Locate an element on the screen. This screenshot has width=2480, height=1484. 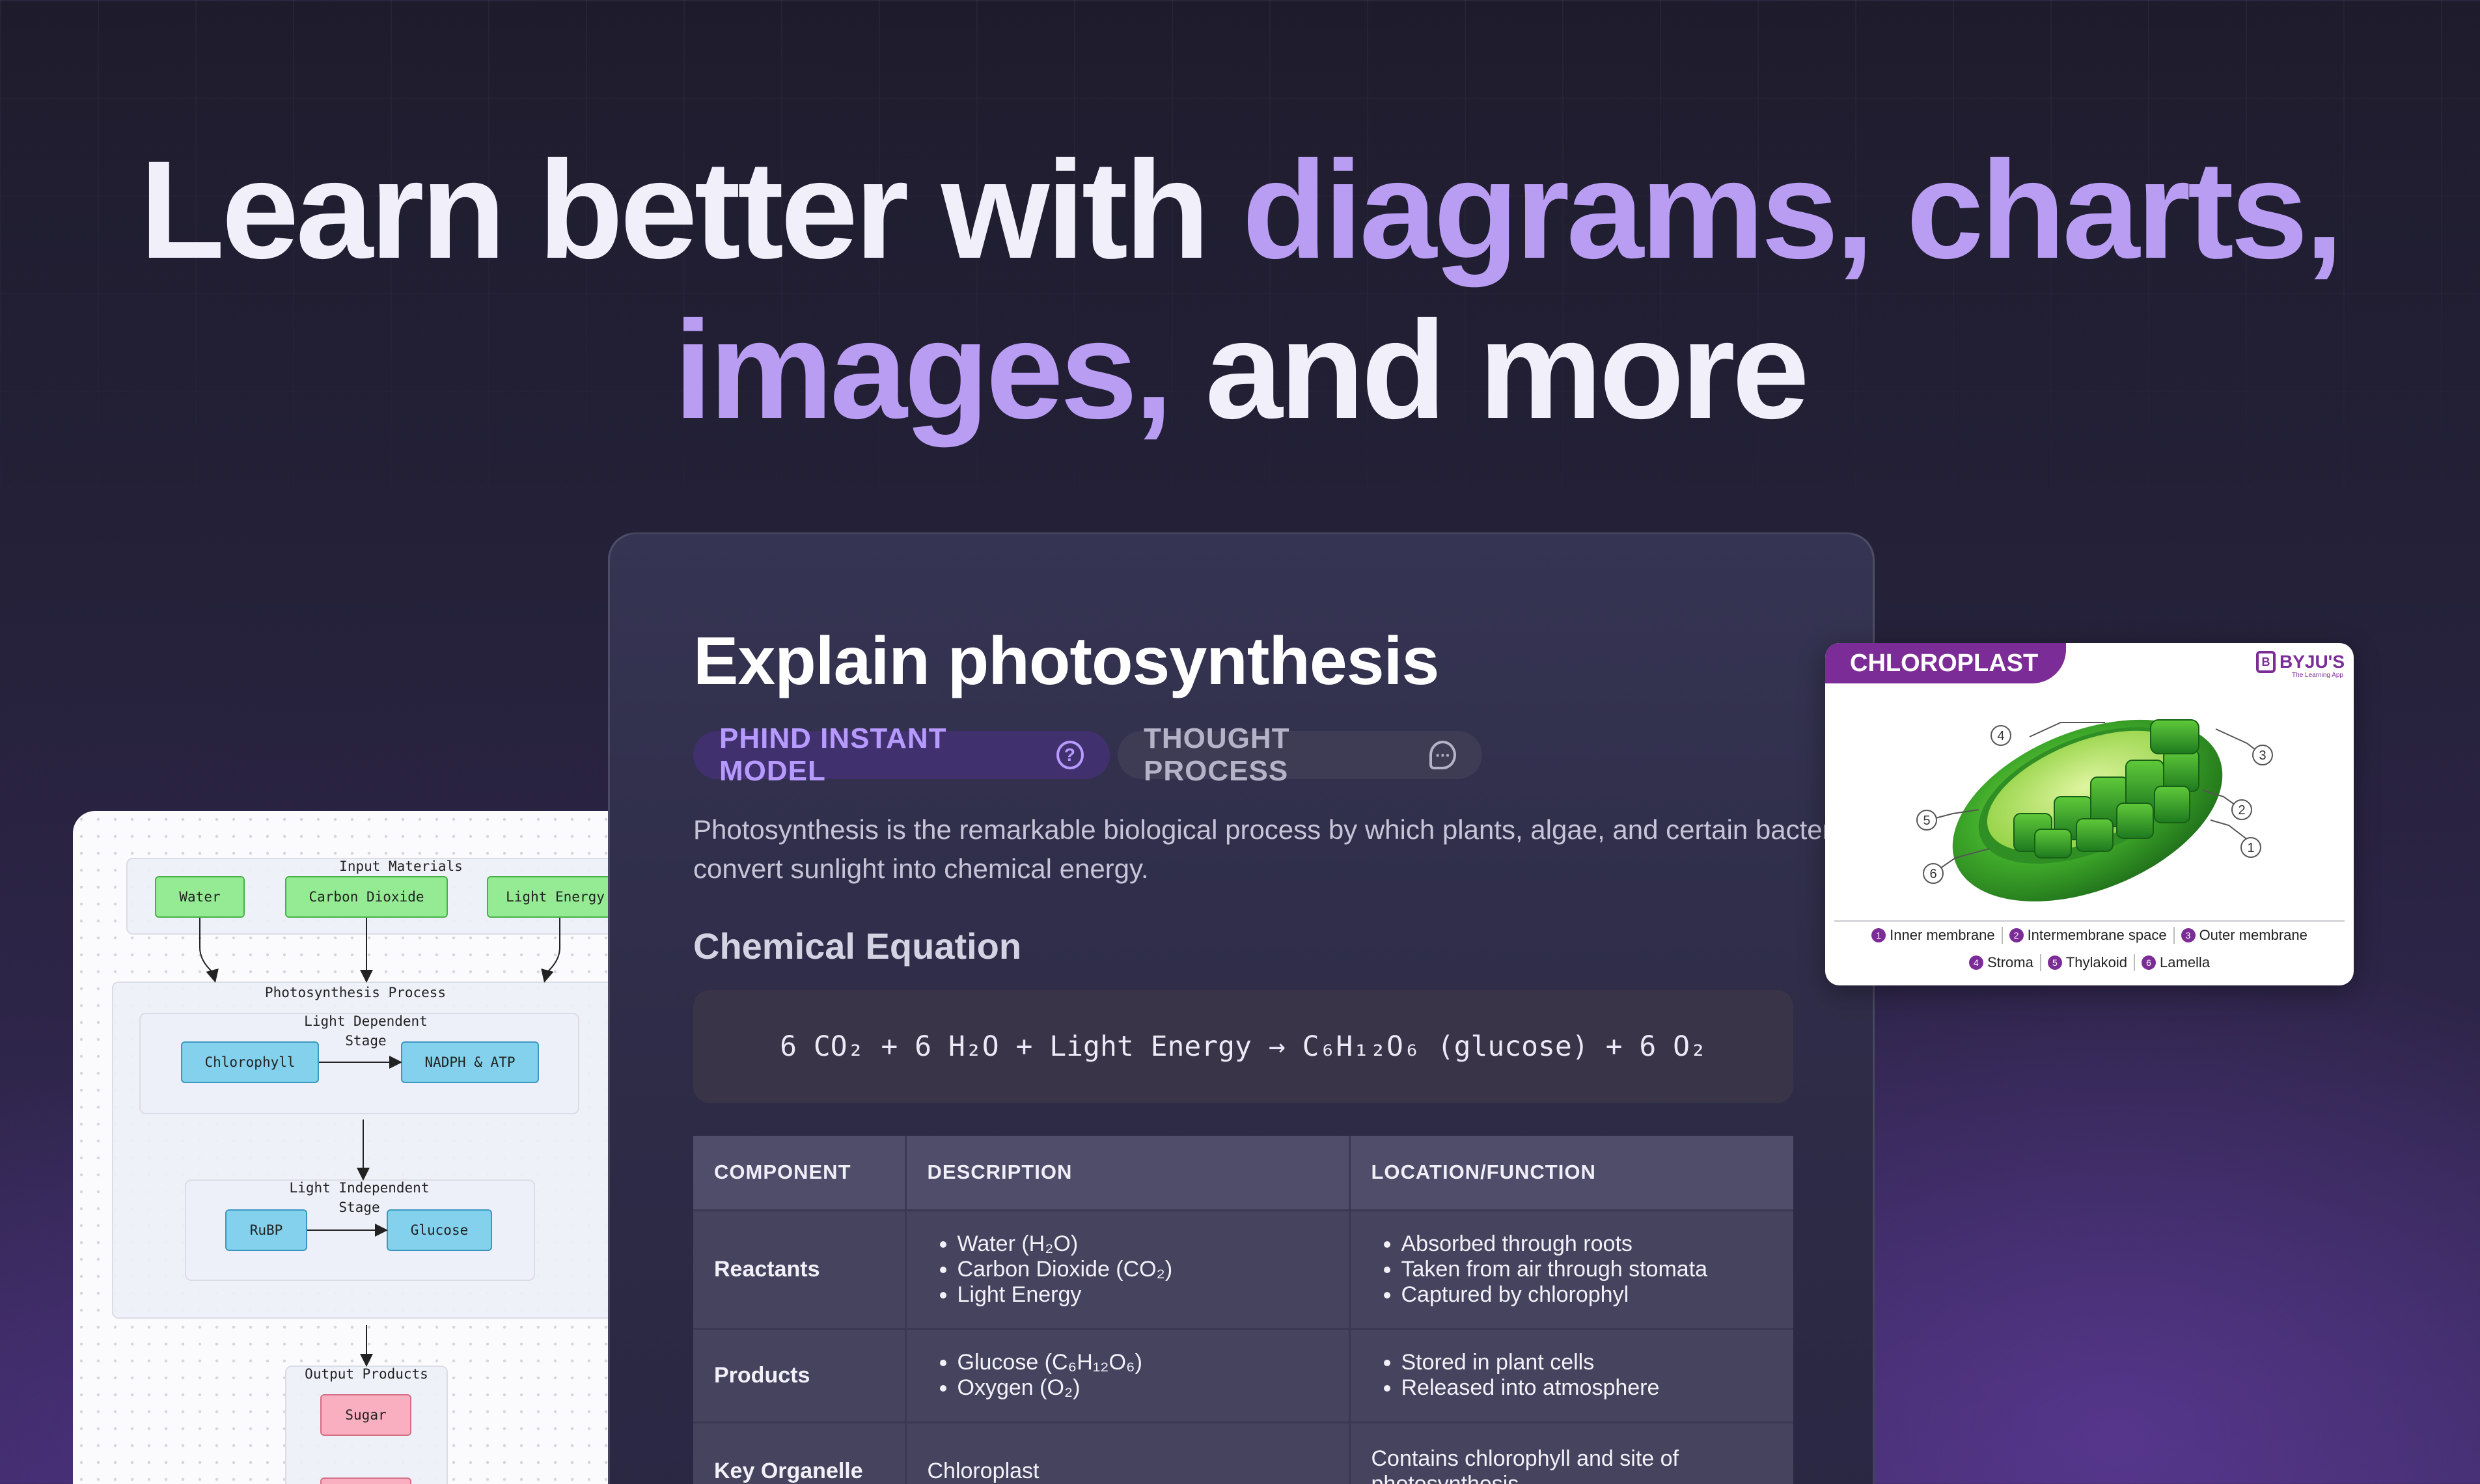
help-icon: ? is located at coordinates (1070, 755).